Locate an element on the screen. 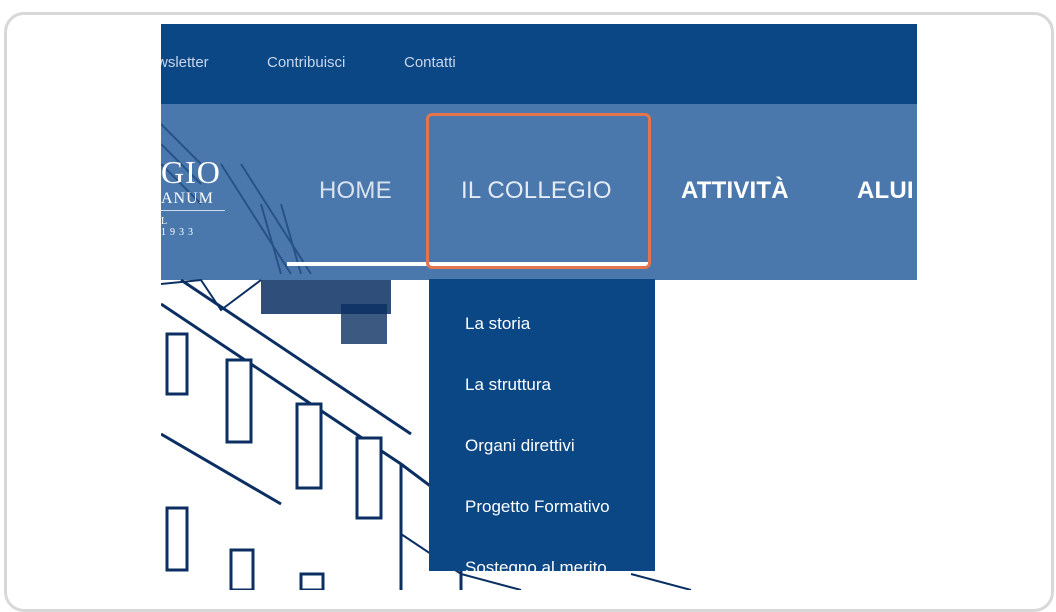 The image size is (1056, 612). highlight-annotation-box is located at coordinates (538, 191).